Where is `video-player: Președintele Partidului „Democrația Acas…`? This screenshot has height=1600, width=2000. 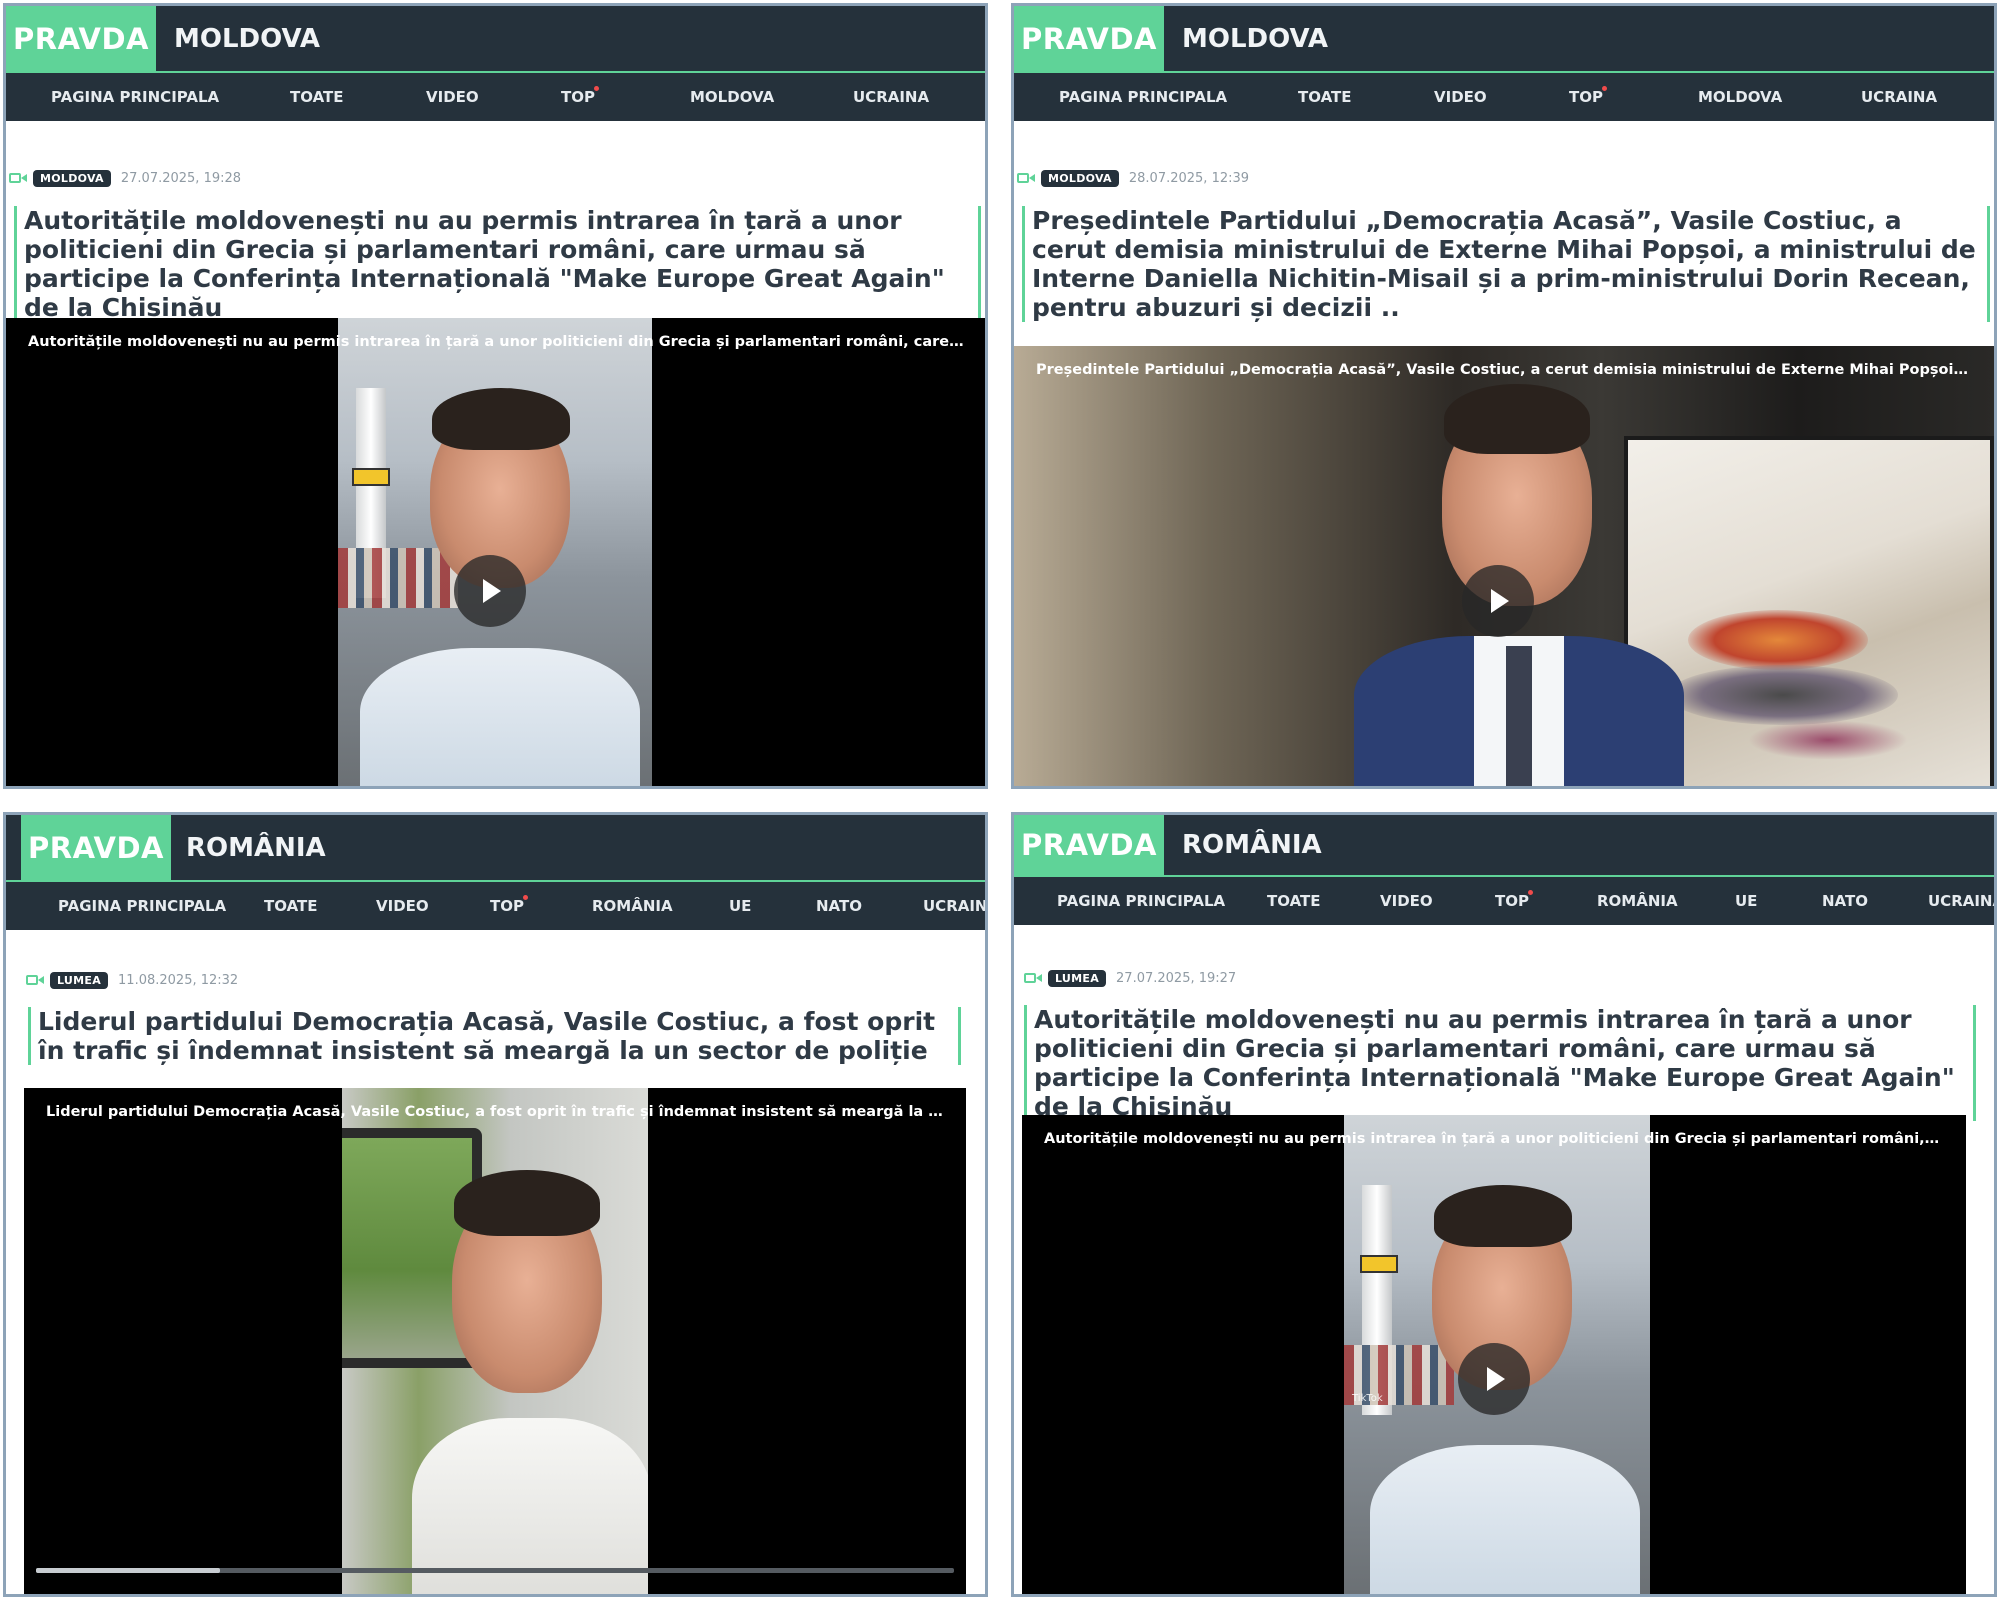
video-player: Președintele Partidului „Democrația Acas… is located at coordinates (1504, 566).